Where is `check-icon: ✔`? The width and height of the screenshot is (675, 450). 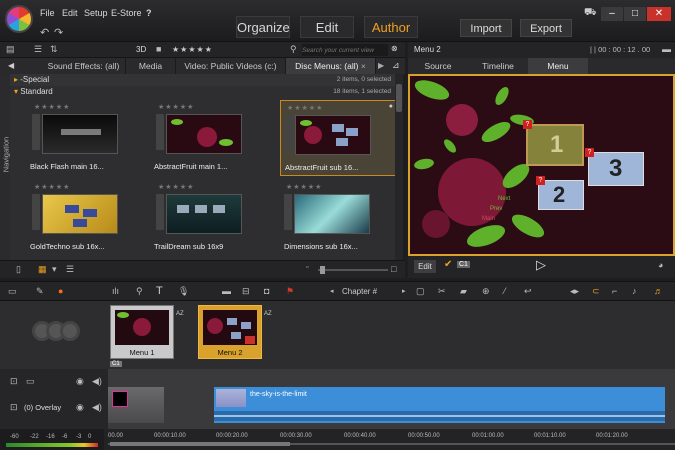
check-icon: ✔ is located at coordinates (448, 264).